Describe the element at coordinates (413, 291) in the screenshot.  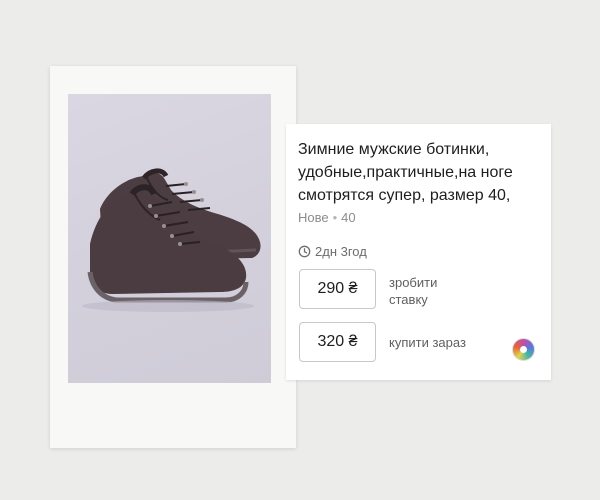
I see `make-bid-label: зробити ставку` at that location.